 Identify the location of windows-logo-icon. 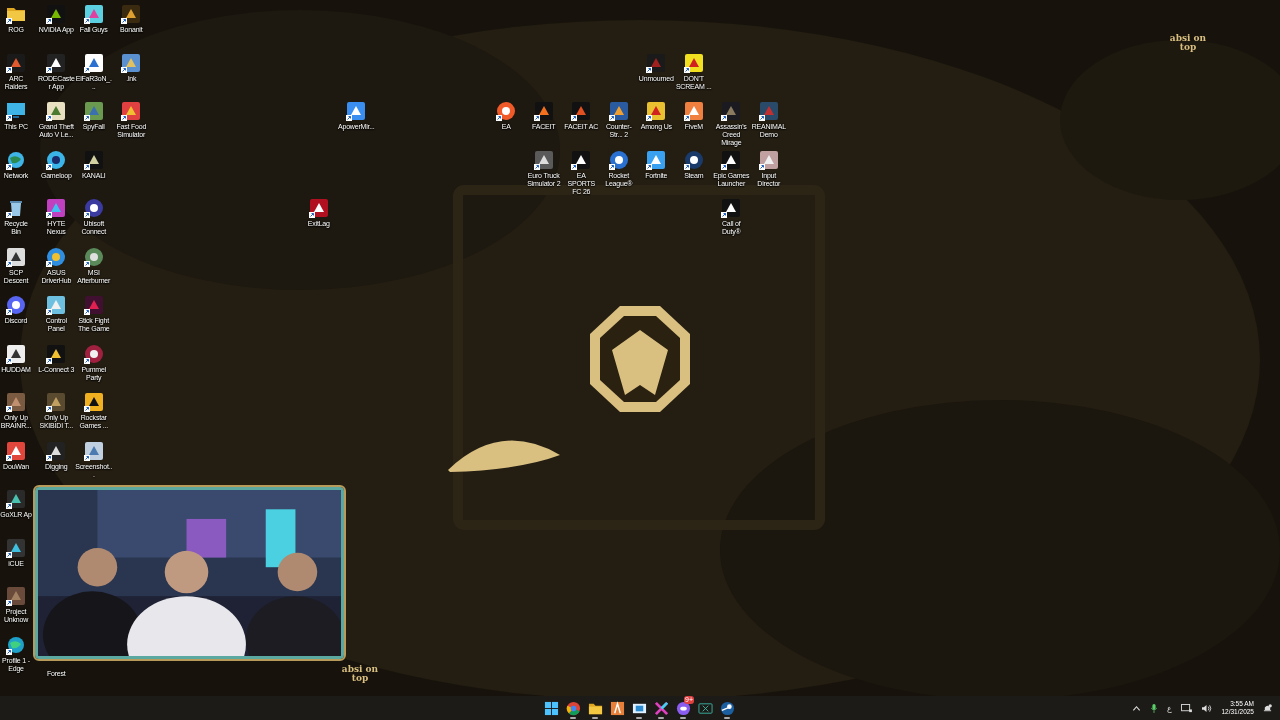
(551, 708).